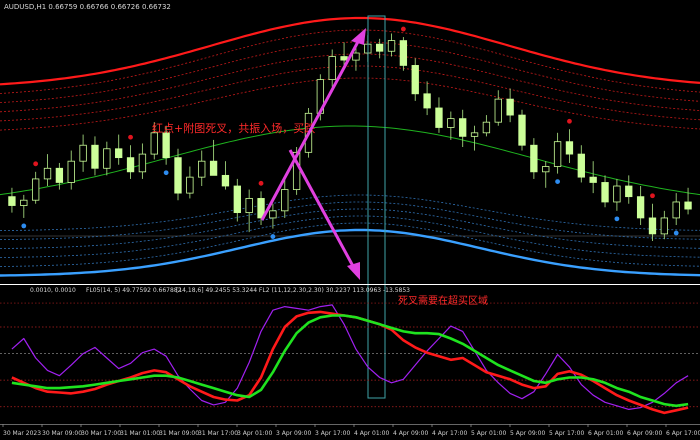  Describe the element at coordinates (605, 433) in the screenshot. I see `time-axis-label: 6 Apr 01:00` at that location.